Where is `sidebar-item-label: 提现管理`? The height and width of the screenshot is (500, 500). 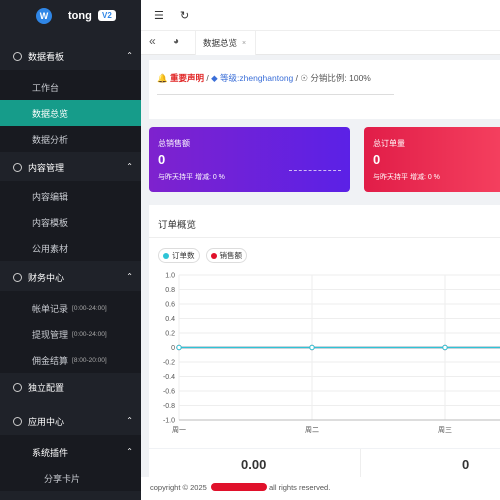
sidebar-item-label: 提现管理 is located at coordinates (50, 334).